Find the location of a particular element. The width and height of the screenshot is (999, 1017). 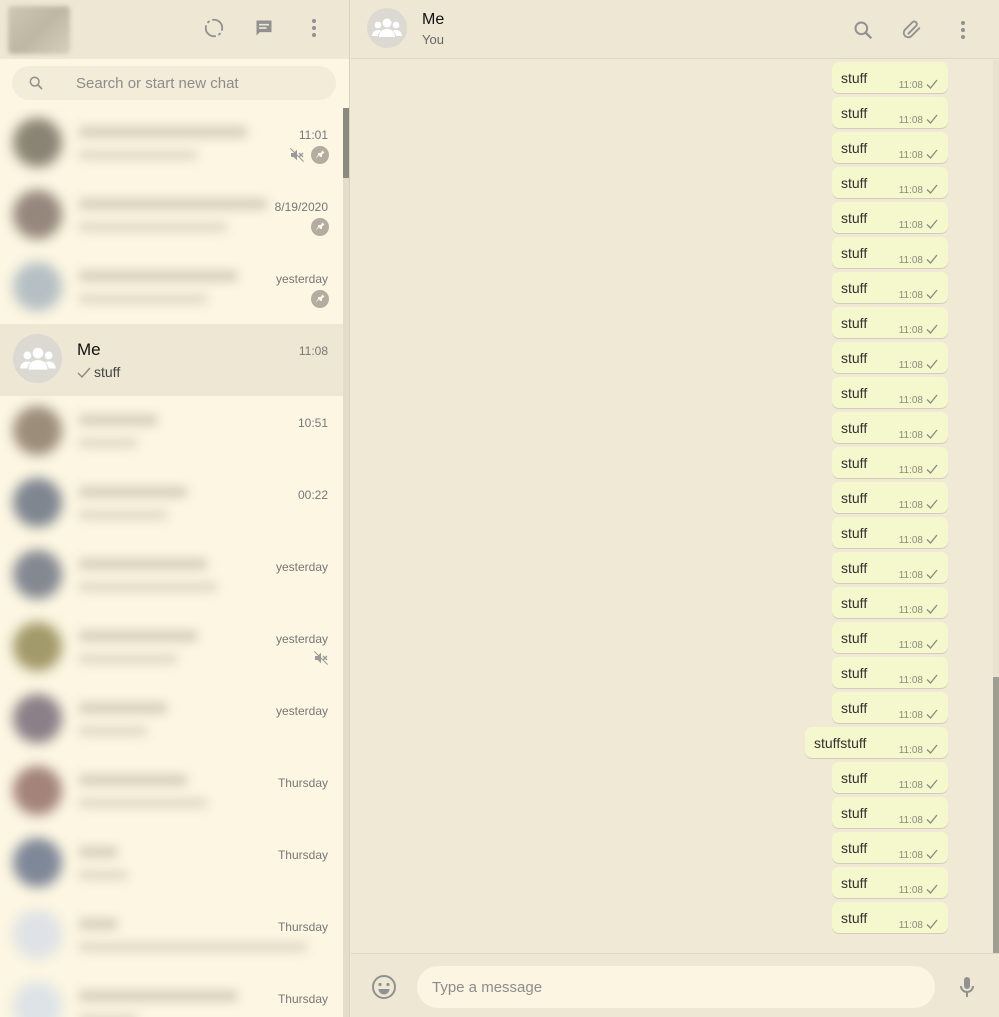

search-box is located at coordinates (174, 83).